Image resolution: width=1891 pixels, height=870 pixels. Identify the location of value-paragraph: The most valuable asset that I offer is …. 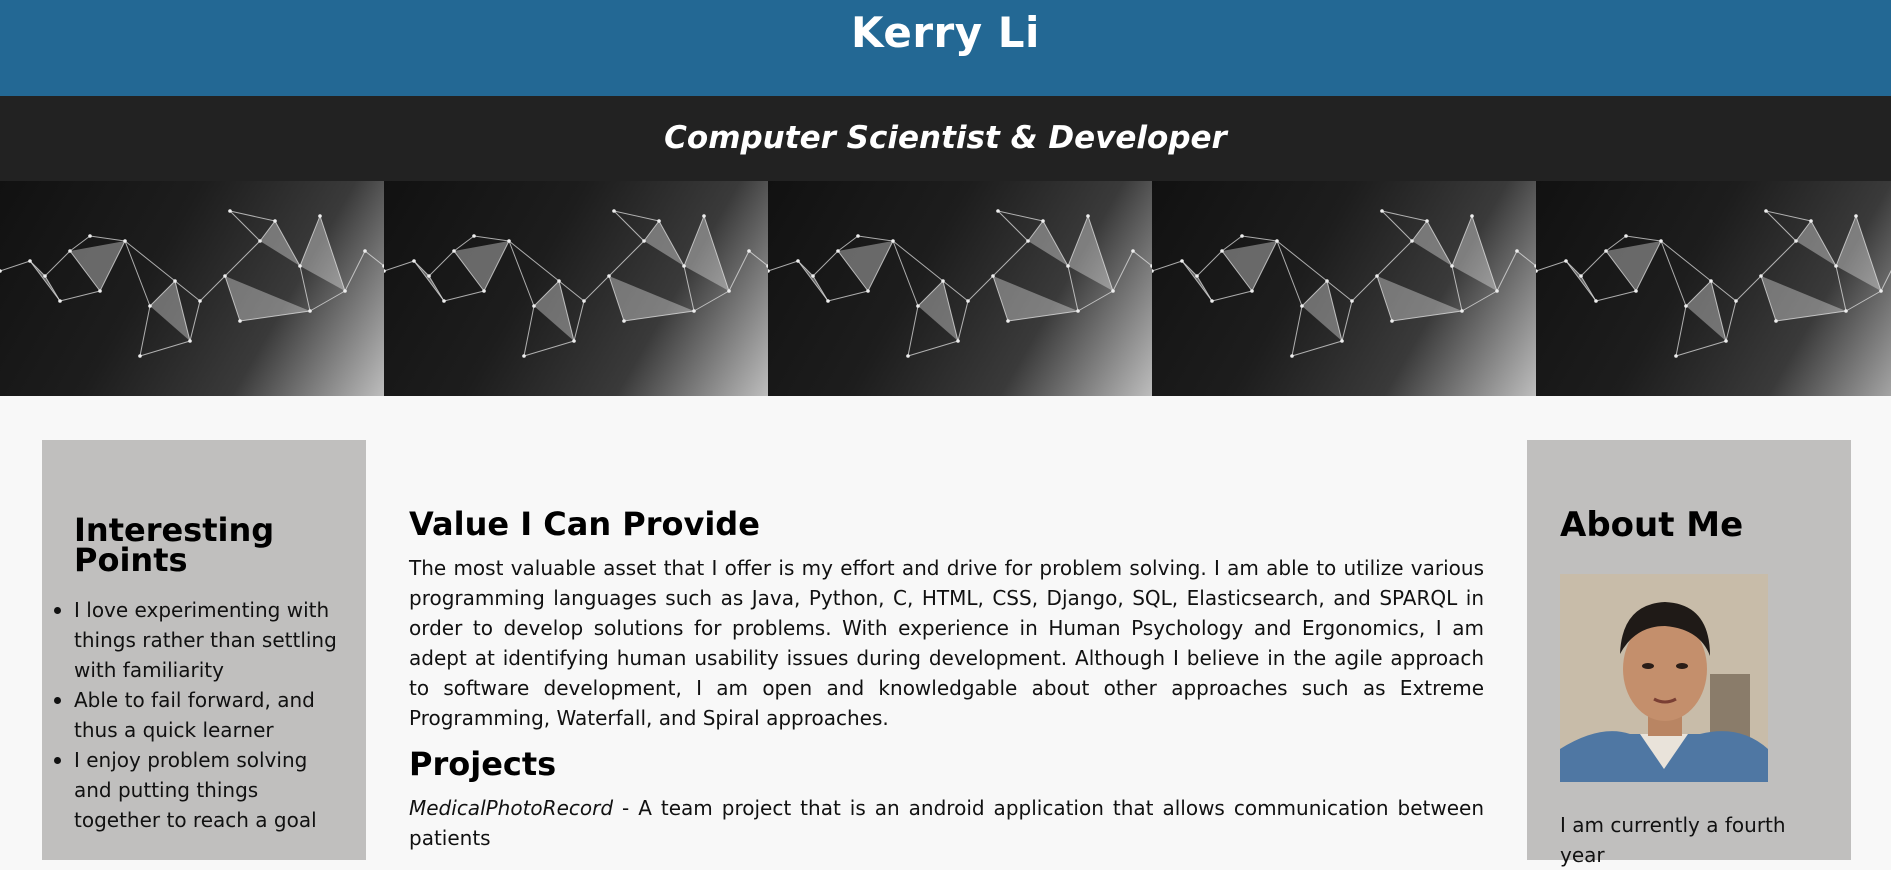
(946, 643).